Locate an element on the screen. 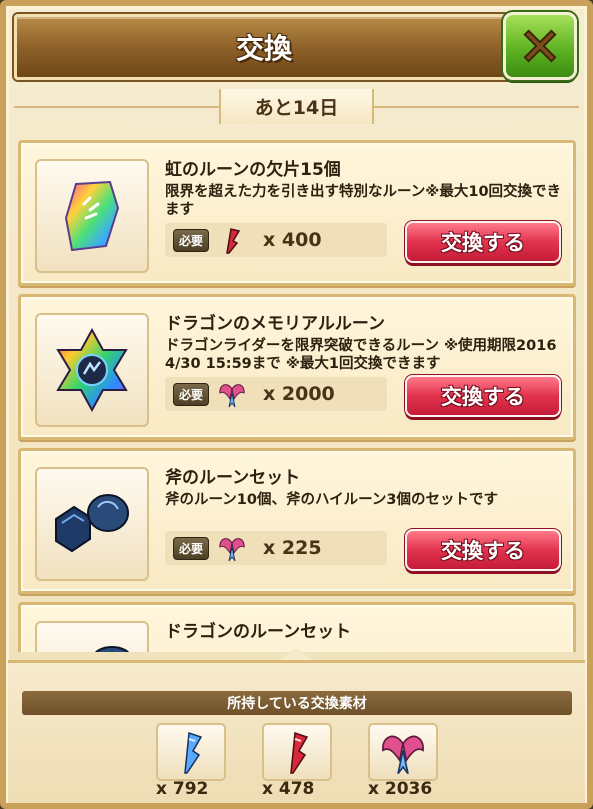 The width and height of the screenshot is (593, 809). cost-box: 必要 x 400 is located at coordinates (276, 240).